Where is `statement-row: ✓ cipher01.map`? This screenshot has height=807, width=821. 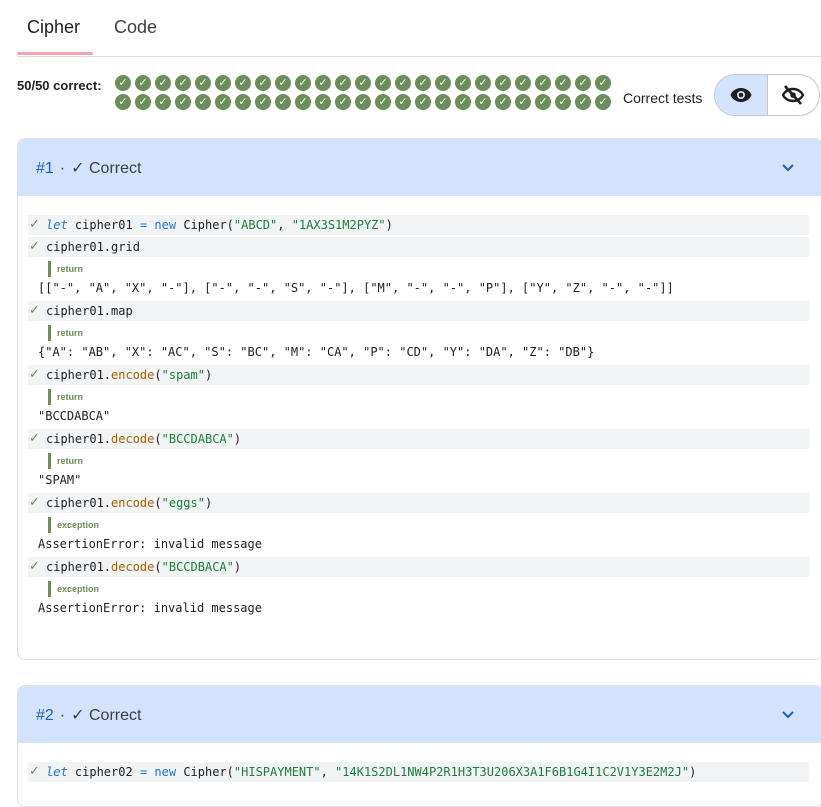
statement-row: ✓ cipher01.map is located at coordinates (418, 311).